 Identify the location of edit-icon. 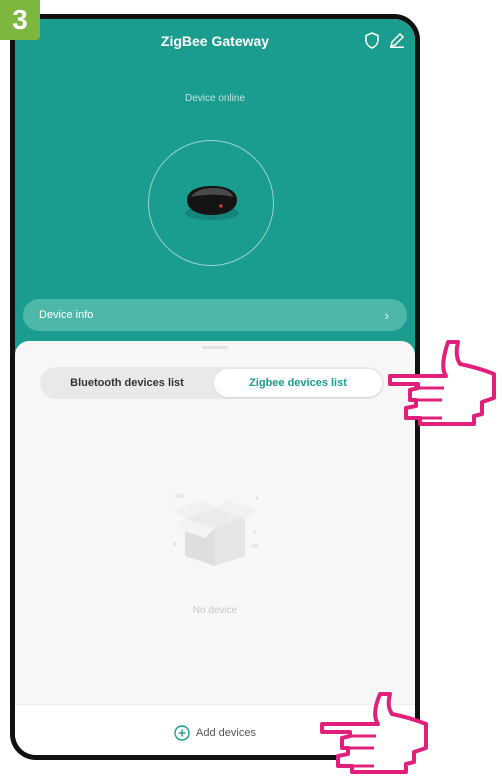
(397, 40).